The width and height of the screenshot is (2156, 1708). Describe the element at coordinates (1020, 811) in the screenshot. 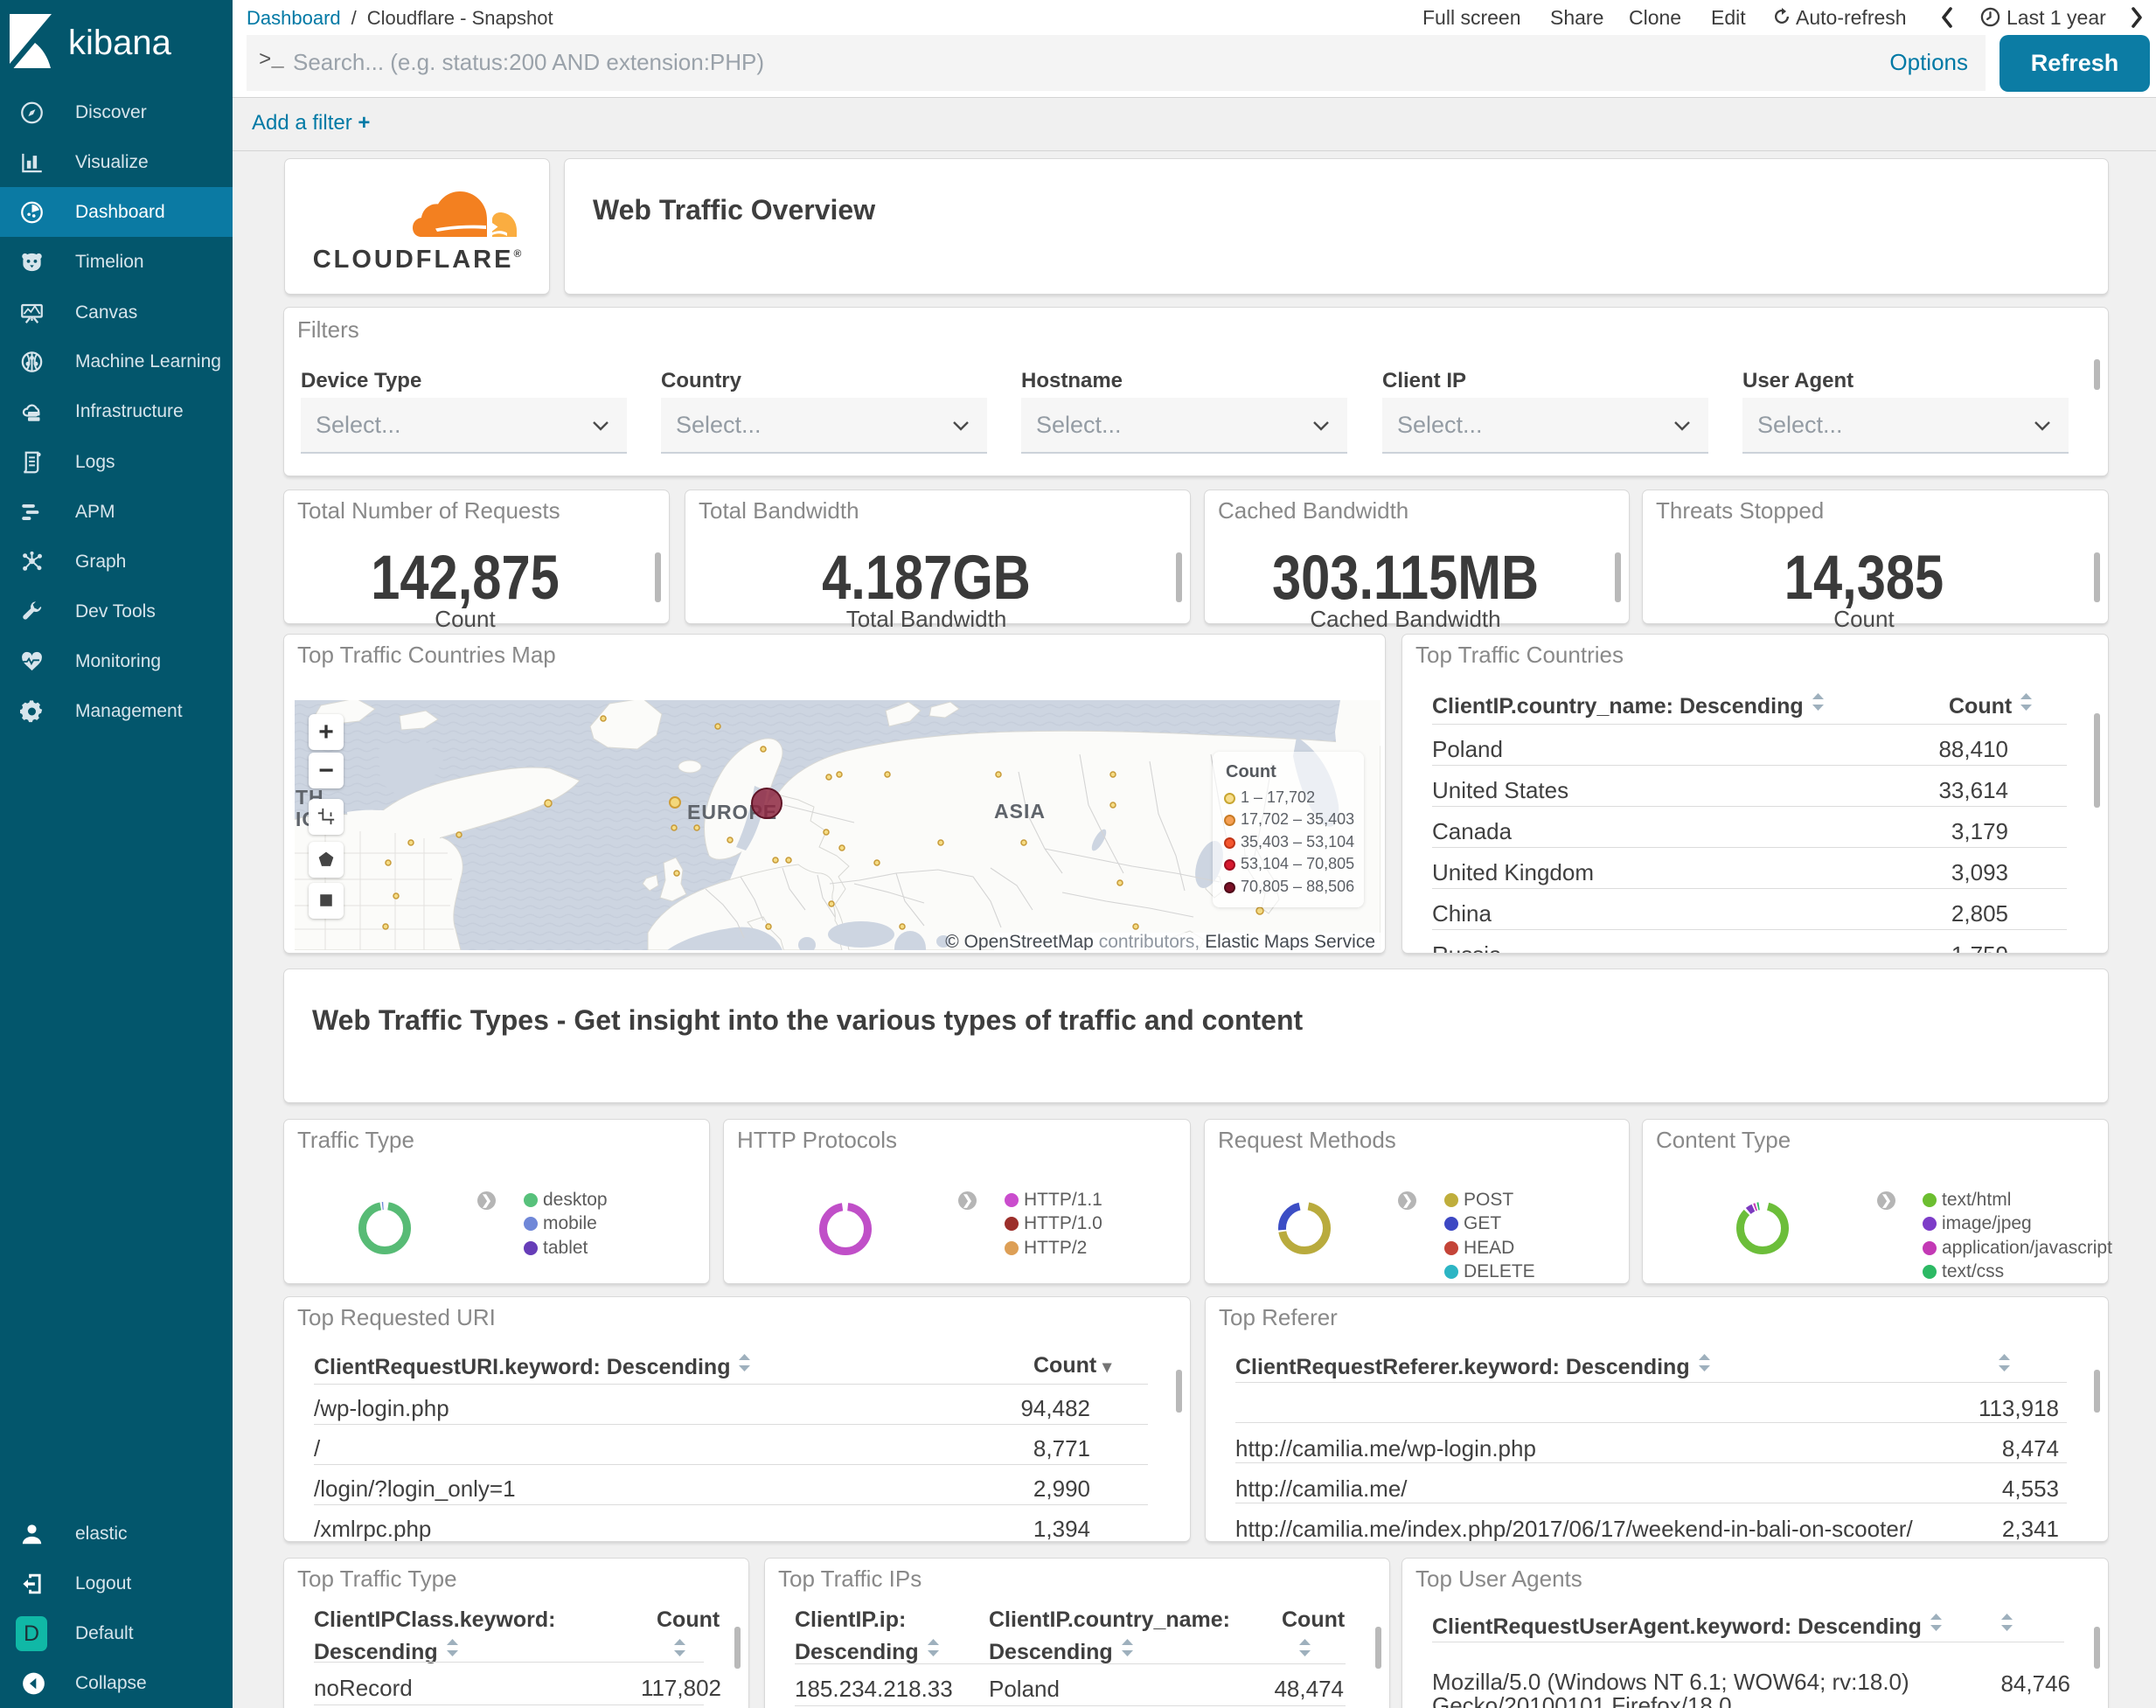

I see `svg-text: ASIA` at that location.